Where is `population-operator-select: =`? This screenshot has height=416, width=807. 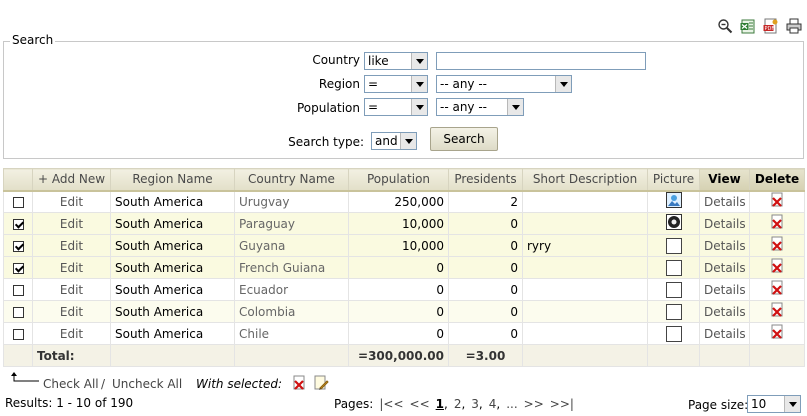
population-operator-select: = is located at coordinates (396, 107).